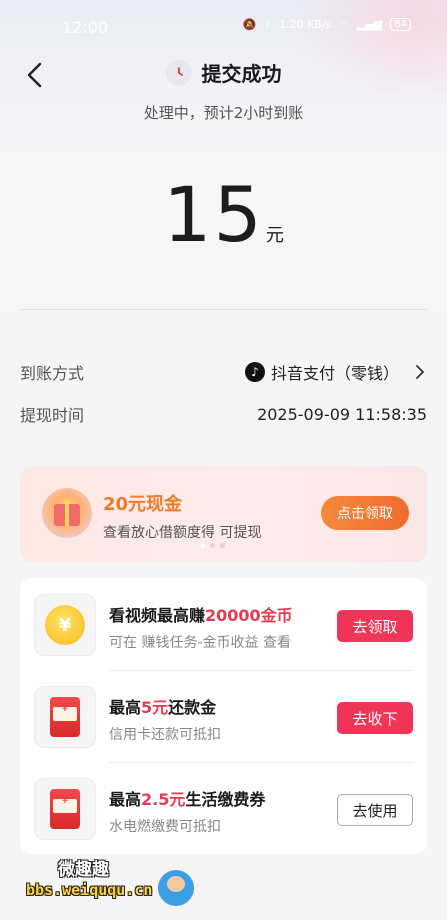 The image size is (447, 920). I want to click on task-title: 最高5元还款金, so click(163, 707).